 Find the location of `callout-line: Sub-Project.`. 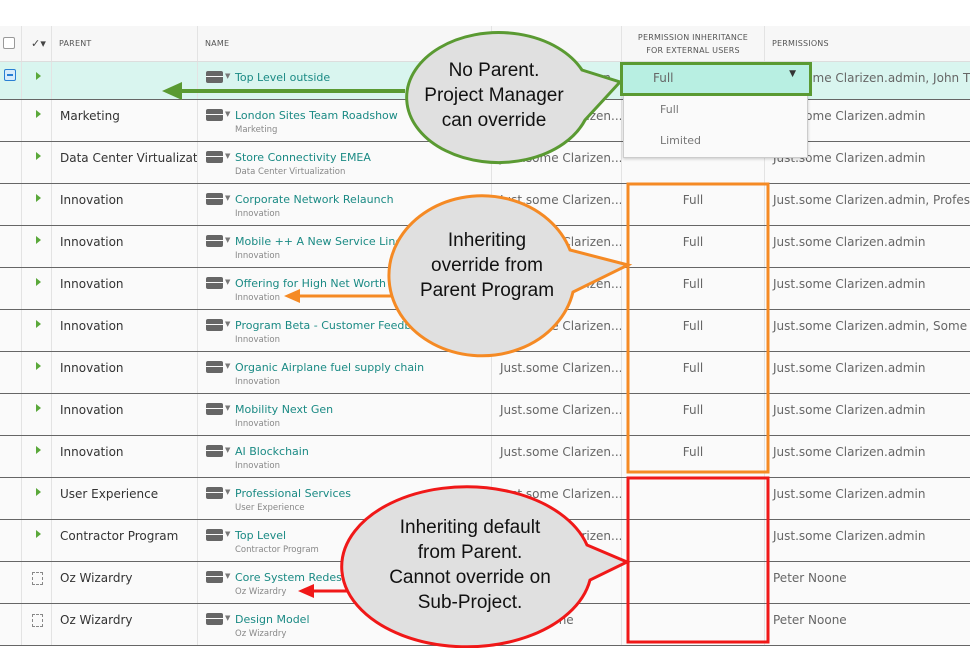

callout-line: Sub-Project. is located at coordinates (470, 602).